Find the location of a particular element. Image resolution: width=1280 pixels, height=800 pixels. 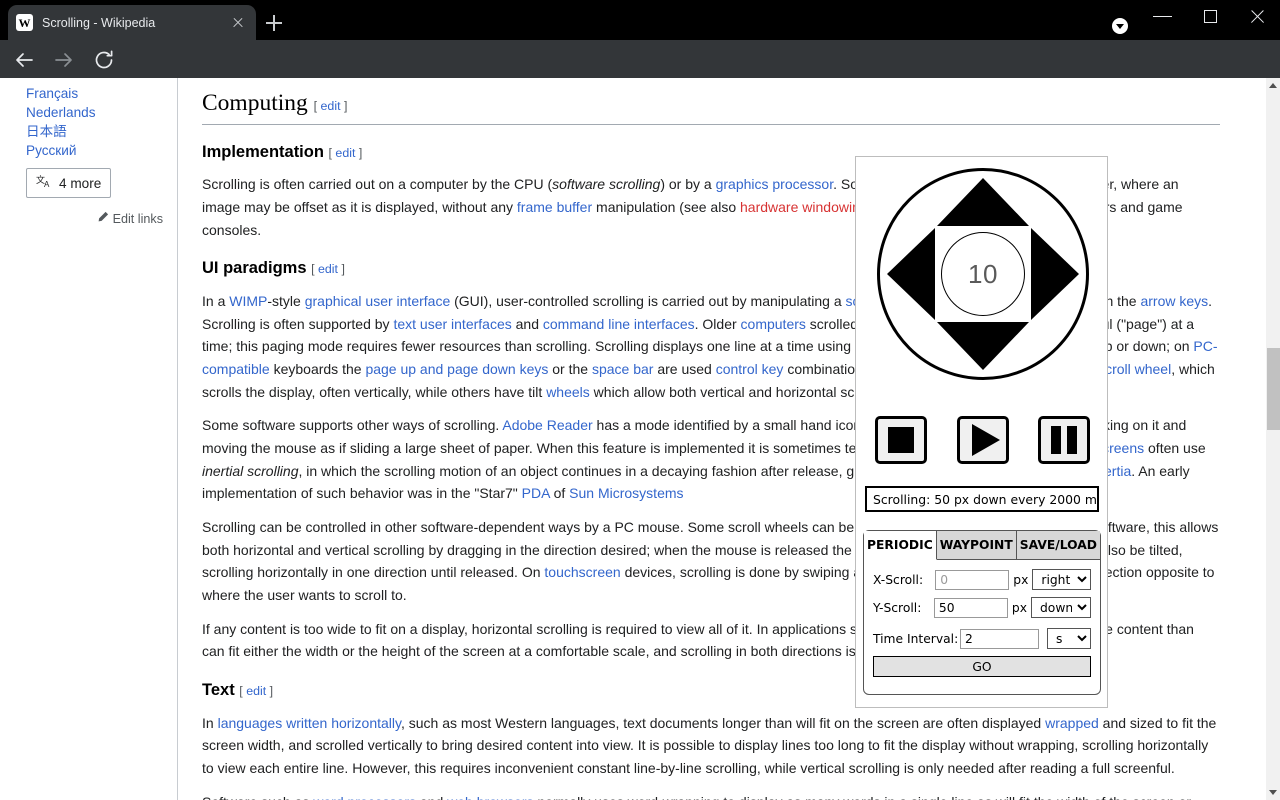

dpad-up-arrow-icon is located at coordinates (983, 202).